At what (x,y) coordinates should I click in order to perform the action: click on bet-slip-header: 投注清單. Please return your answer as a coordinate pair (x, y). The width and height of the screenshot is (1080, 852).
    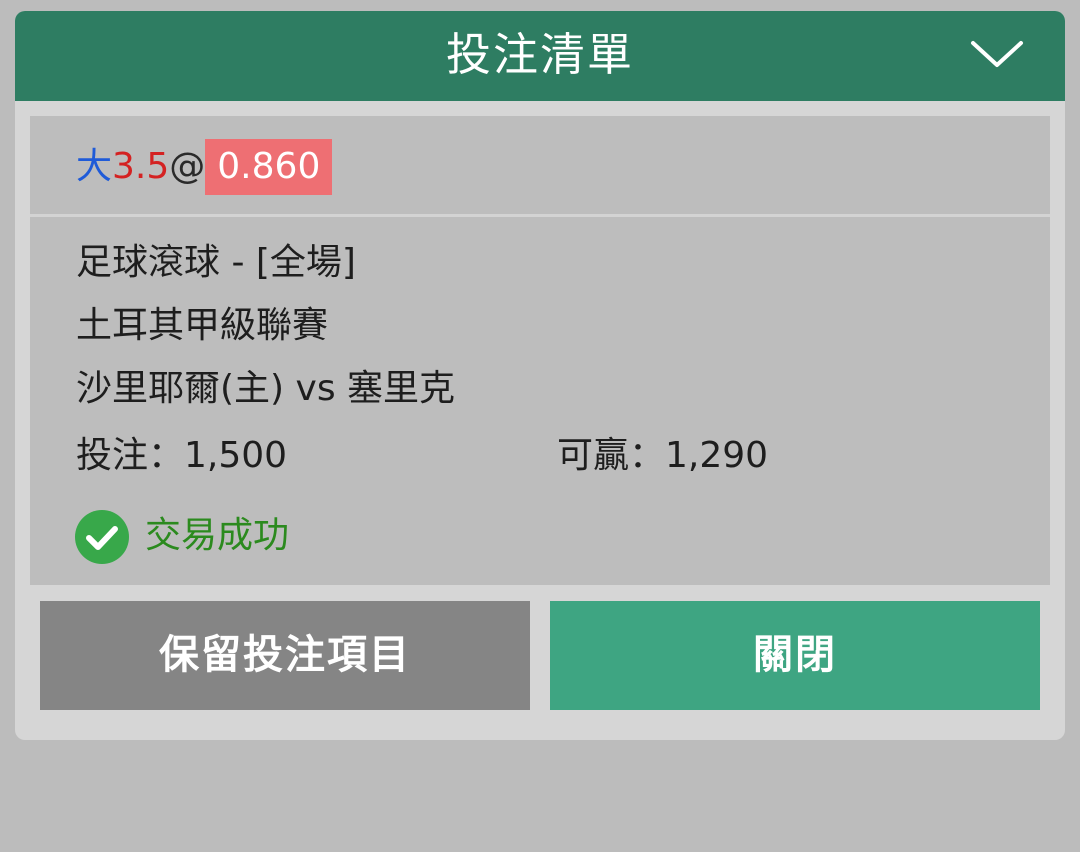
    Looking at the image, I should click on (540, 56).